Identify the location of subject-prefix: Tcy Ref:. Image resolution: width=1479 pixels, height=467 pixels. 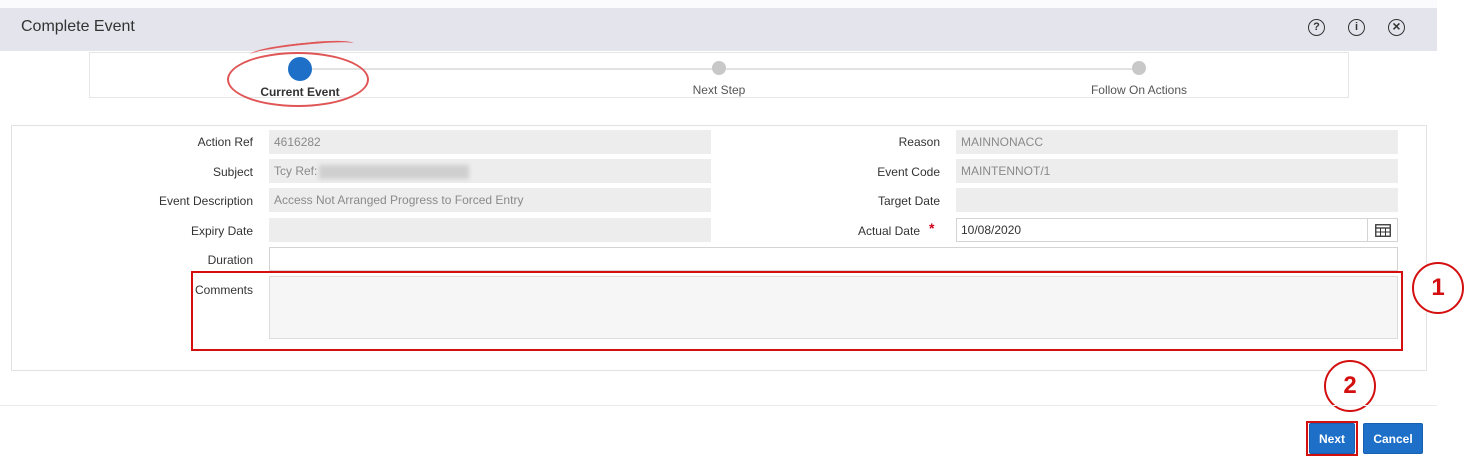
(296, 171).